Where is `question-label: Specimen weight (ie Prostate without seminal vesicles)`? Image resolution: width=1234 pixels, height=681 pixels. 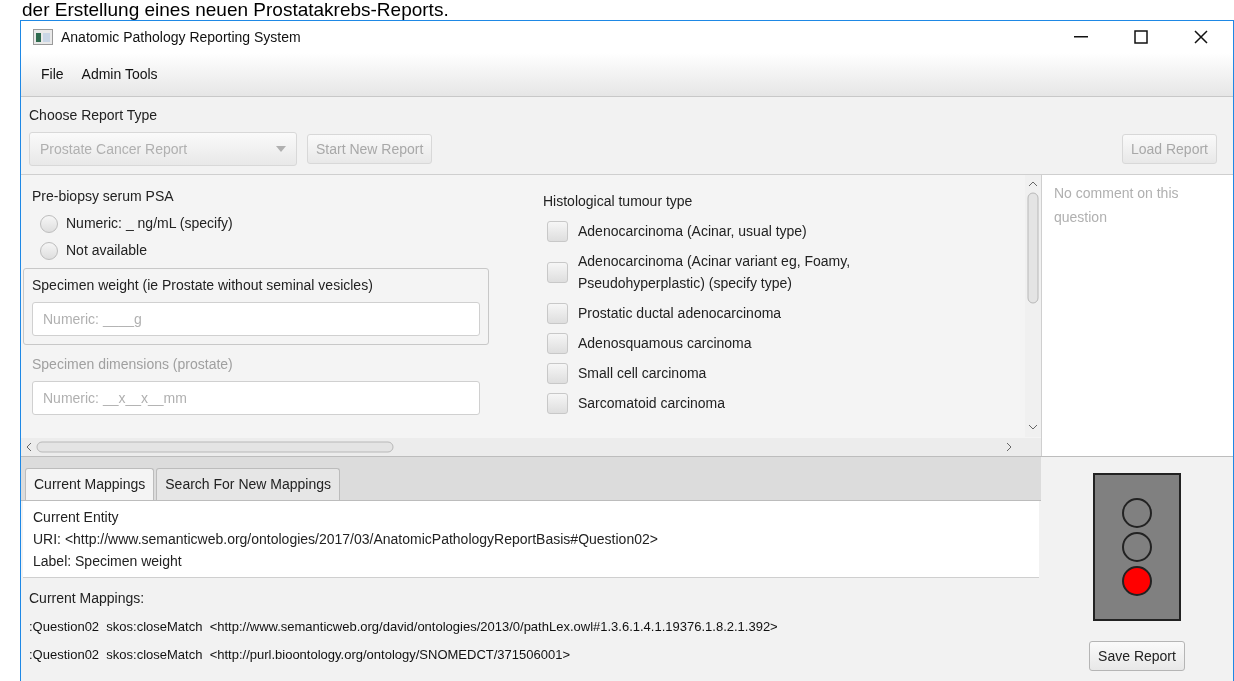 question-label: Specimen weight (ie Prostate without seminal vesicles) is located at coordinates (203, 285).